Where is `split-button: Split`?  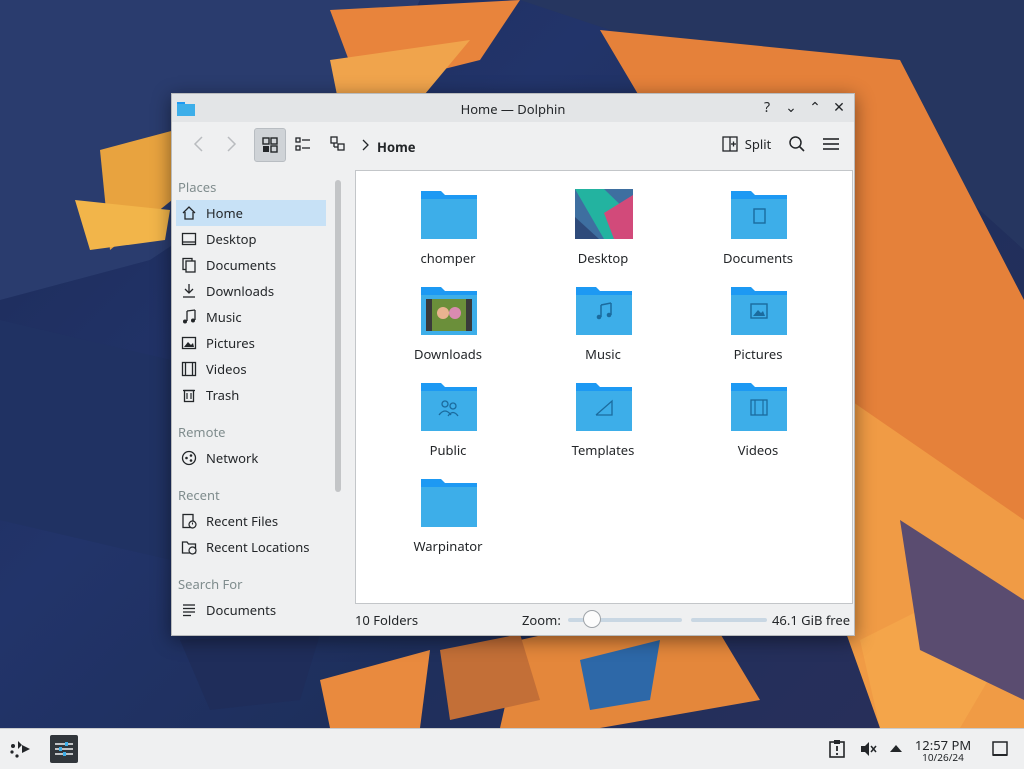
split-button: Split is located at coordinates (746, 144).